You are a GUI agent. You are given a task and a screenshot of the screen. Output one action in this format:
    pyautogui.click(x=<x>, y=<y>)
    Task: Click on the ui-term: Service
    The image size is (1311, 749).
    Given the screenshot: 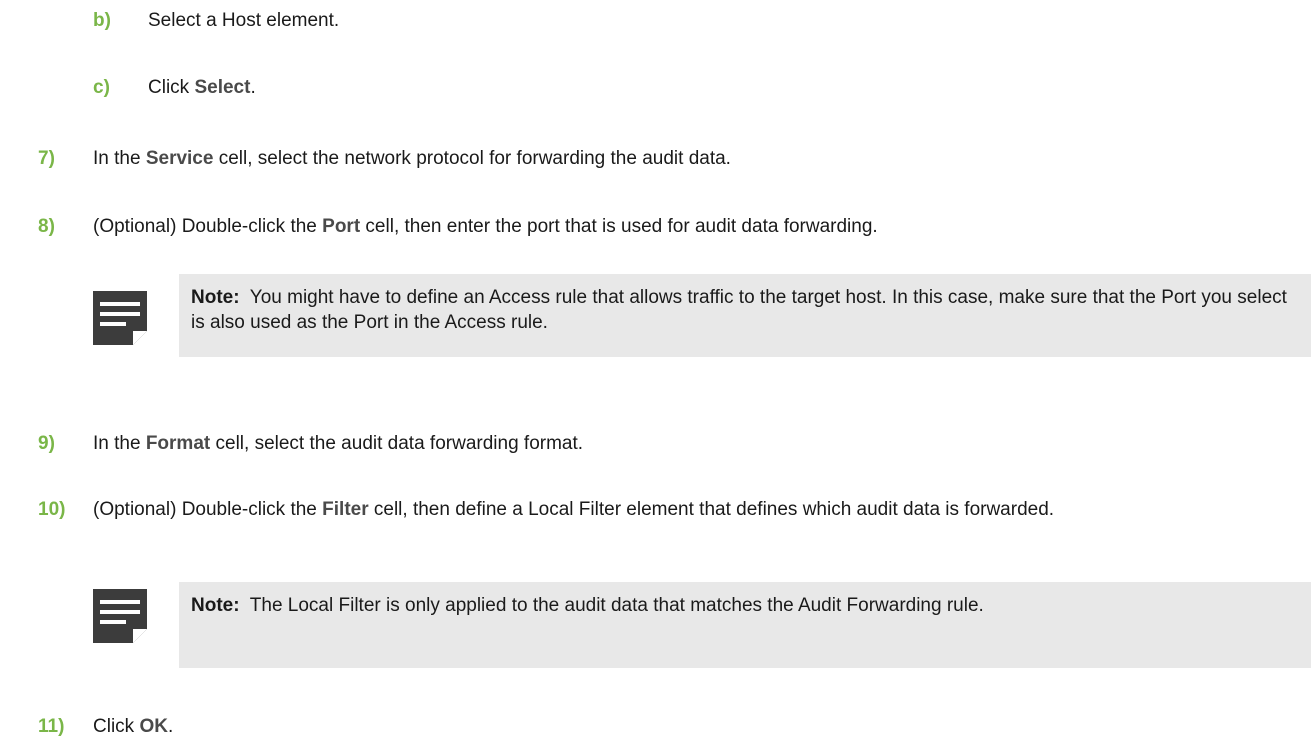 What is the action you would take?
    pyautogui.click(x=179, y=158)
    